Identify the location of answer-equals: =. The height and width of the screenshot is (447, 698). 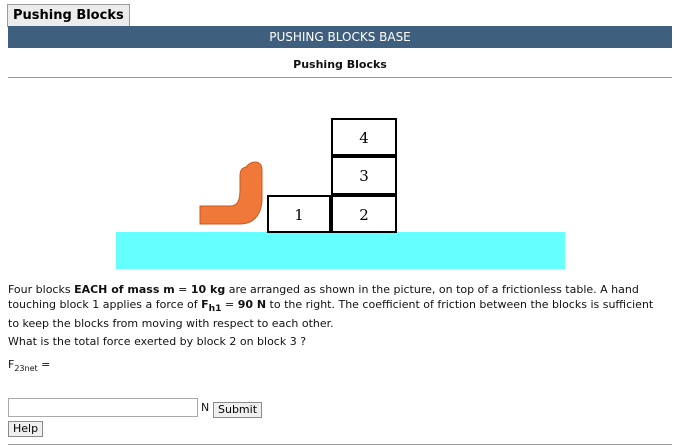
(44, 364).